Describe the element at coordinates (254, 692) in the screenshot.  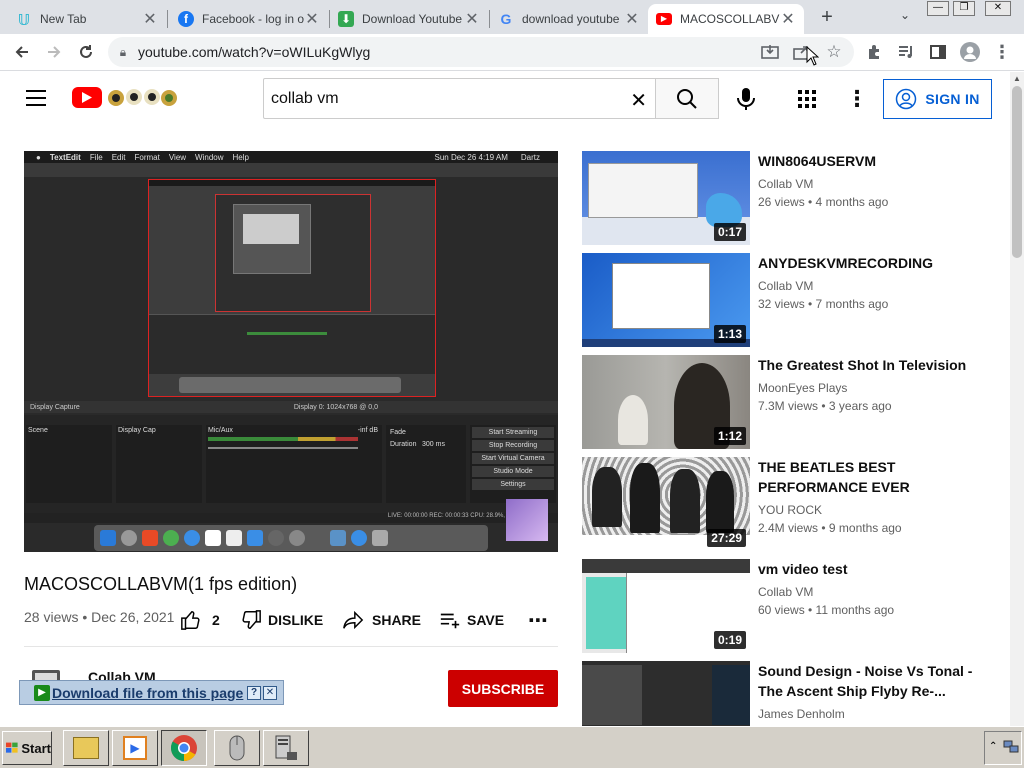
I see `help-question-icon: ?` at that location.